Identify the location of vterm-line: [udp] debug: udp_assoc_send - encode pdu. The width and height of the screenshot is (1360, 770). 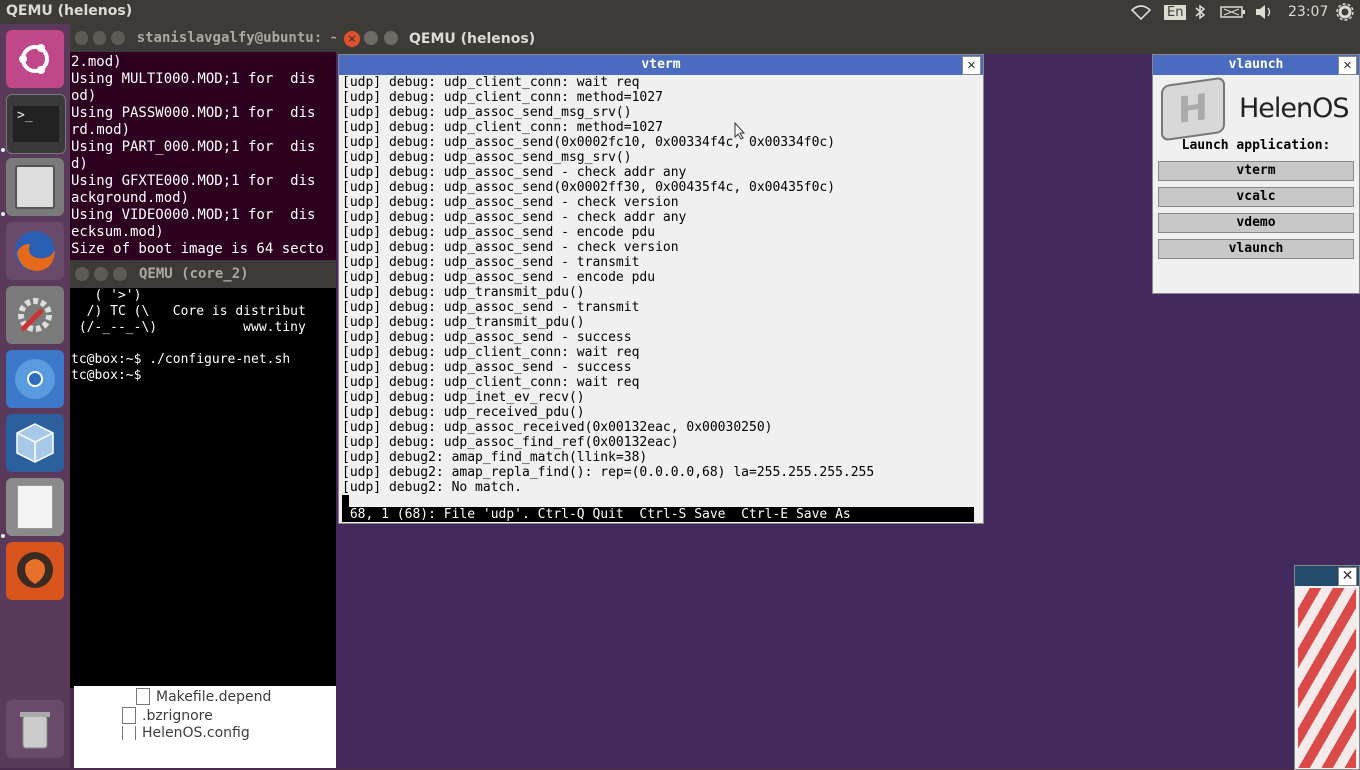
(499, 277).